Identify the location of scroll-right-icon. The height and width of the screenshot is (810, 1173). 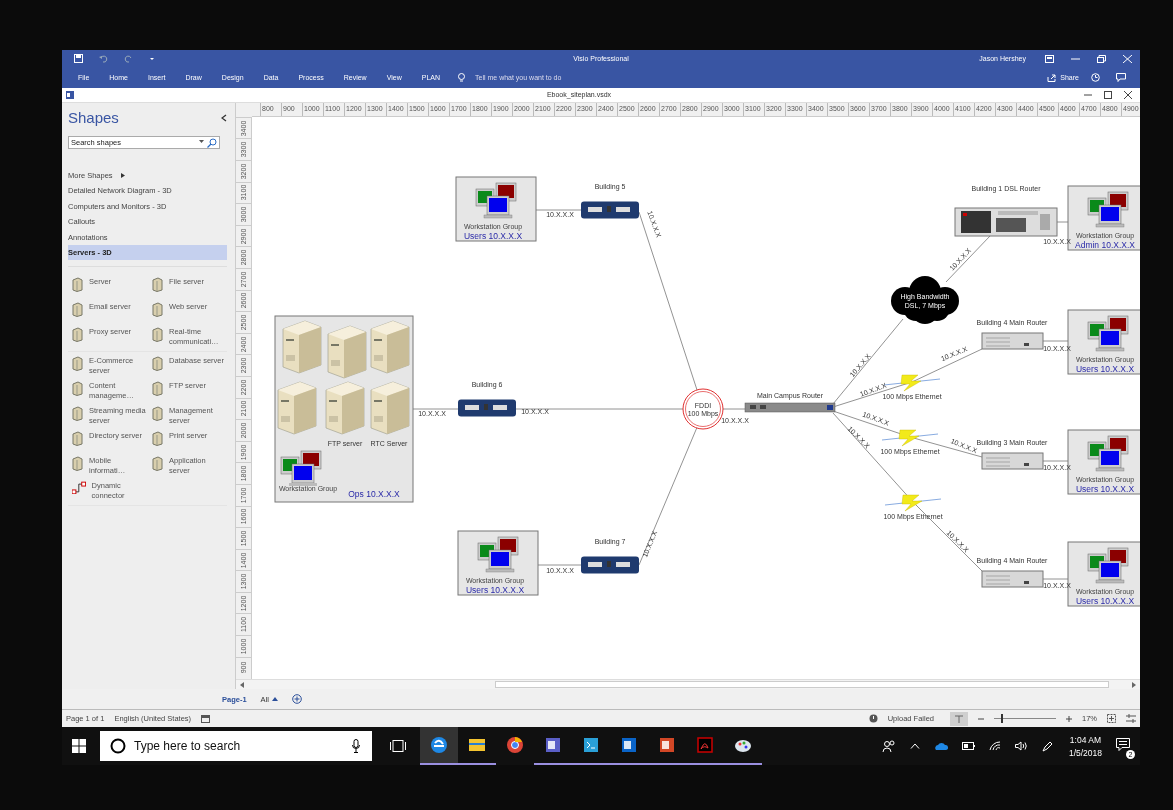
(1133, 684).